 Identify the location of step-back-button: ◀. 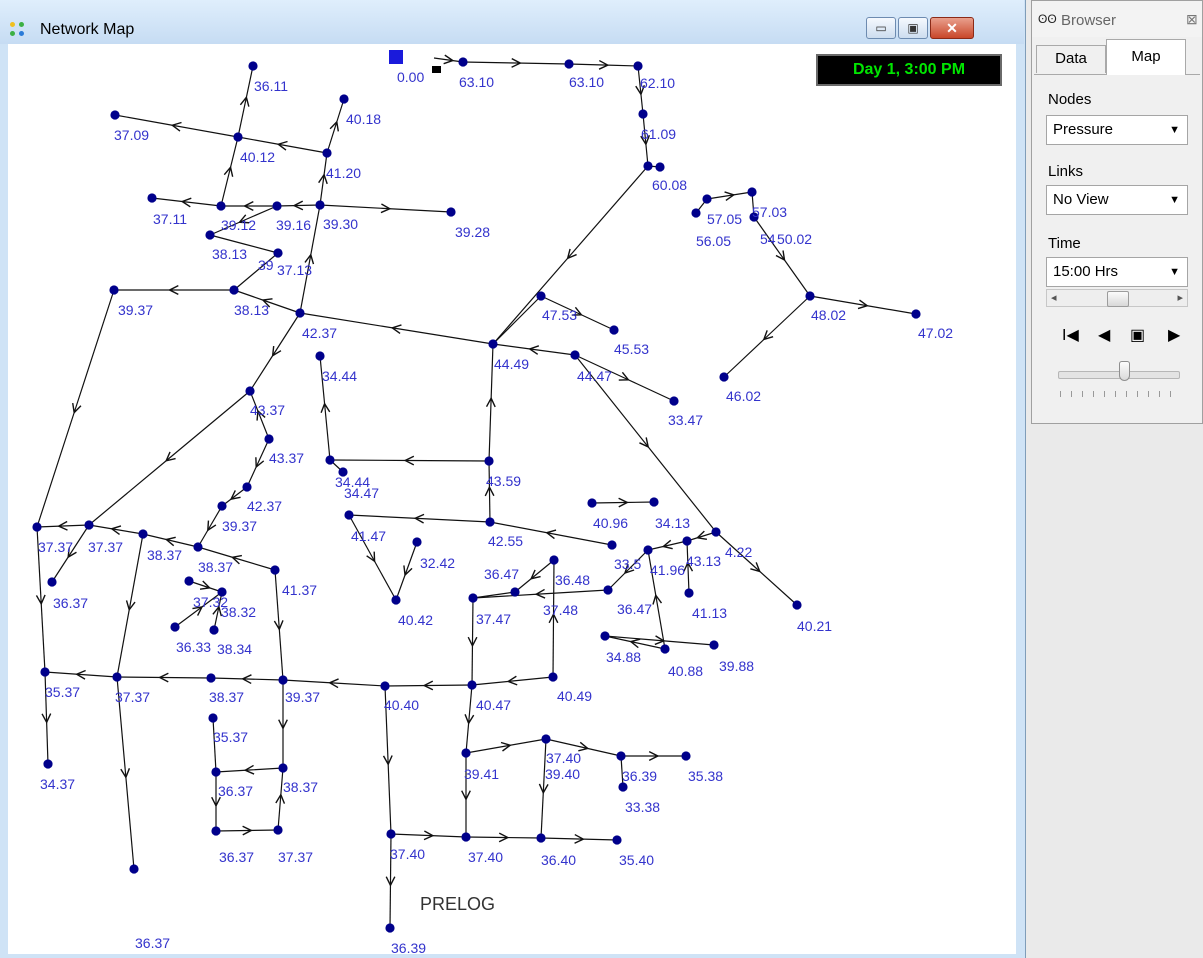
(1104, 335).